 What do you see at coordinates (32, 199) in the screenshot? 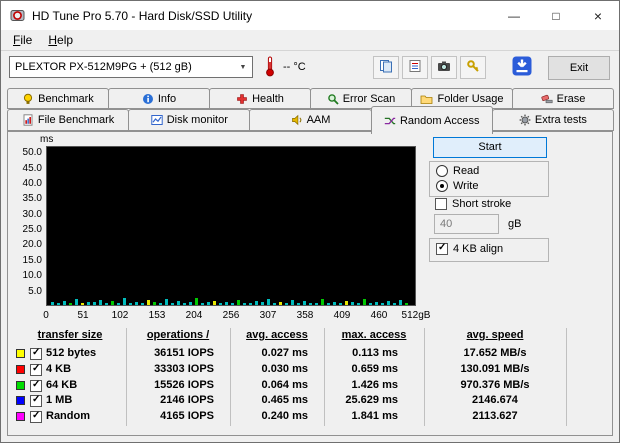
I see `y-axis-label: 35.0` at bounding box center [32, 199].